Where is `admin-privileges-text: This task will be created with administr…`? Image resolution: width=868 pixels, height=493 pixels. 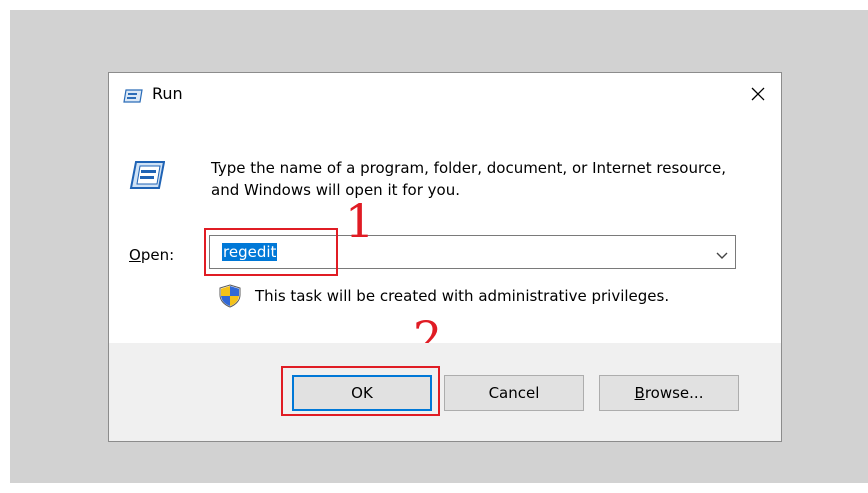 admin-privileges-text: This task will be created with administr… is located at coordinates (462, 296).